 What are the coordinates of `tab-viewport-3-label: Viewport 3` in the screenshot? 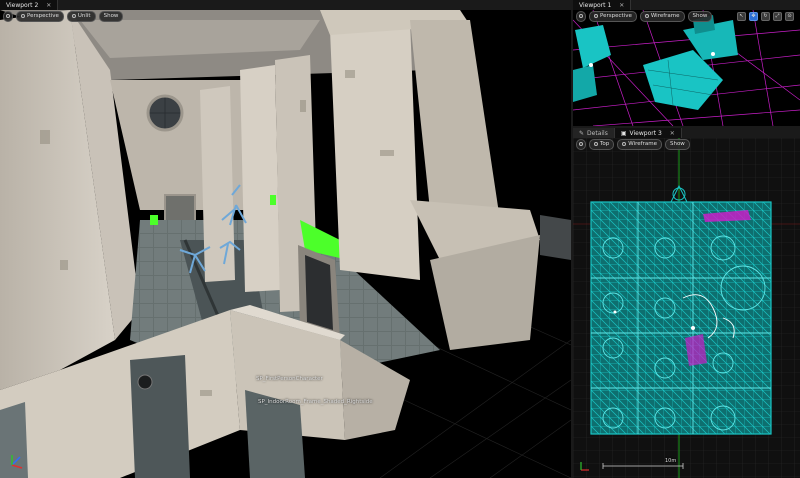 It's located at (645, 133).